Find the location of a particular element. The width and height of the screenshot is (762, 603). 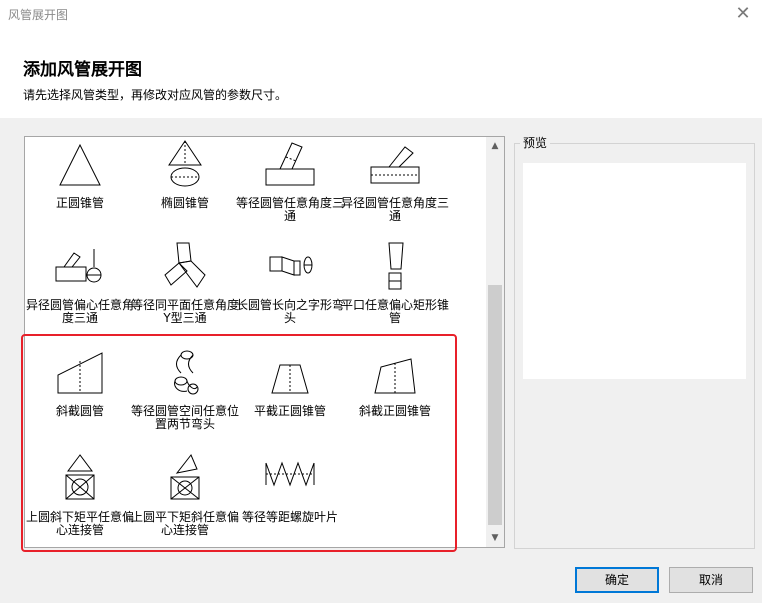

duct-item-eccentric-tee: 异径圆管偏心任意角度三通 is located at coordinates (80, 293).